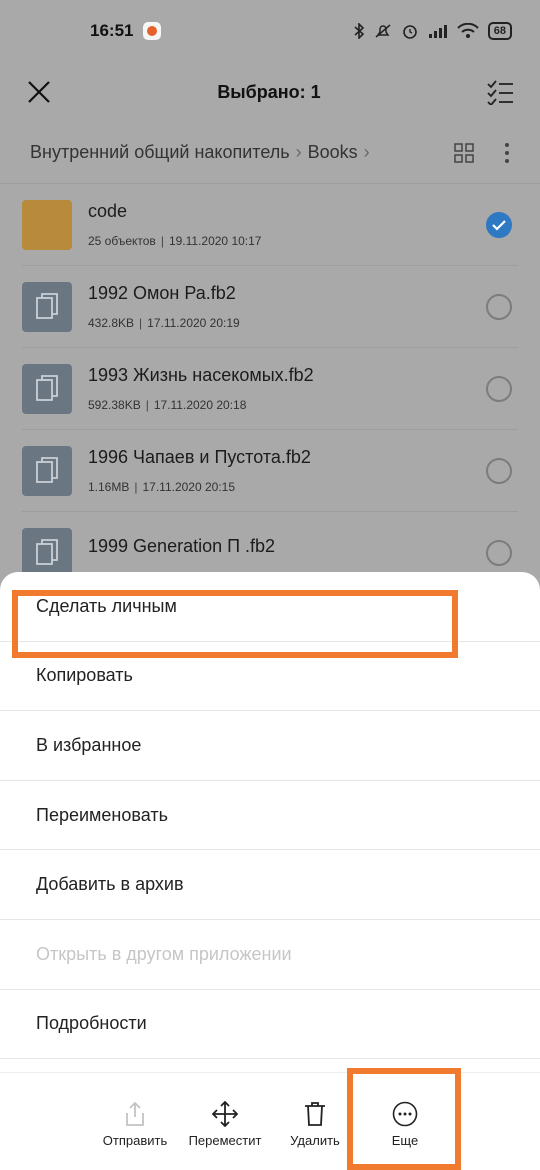 Image resolution: width=540 pixels, height=1170 pixels. What do you see at coordinates (122, 241) in the screenshot?
I see `file-size: 25 объектов` at bounding box center [122, 241].